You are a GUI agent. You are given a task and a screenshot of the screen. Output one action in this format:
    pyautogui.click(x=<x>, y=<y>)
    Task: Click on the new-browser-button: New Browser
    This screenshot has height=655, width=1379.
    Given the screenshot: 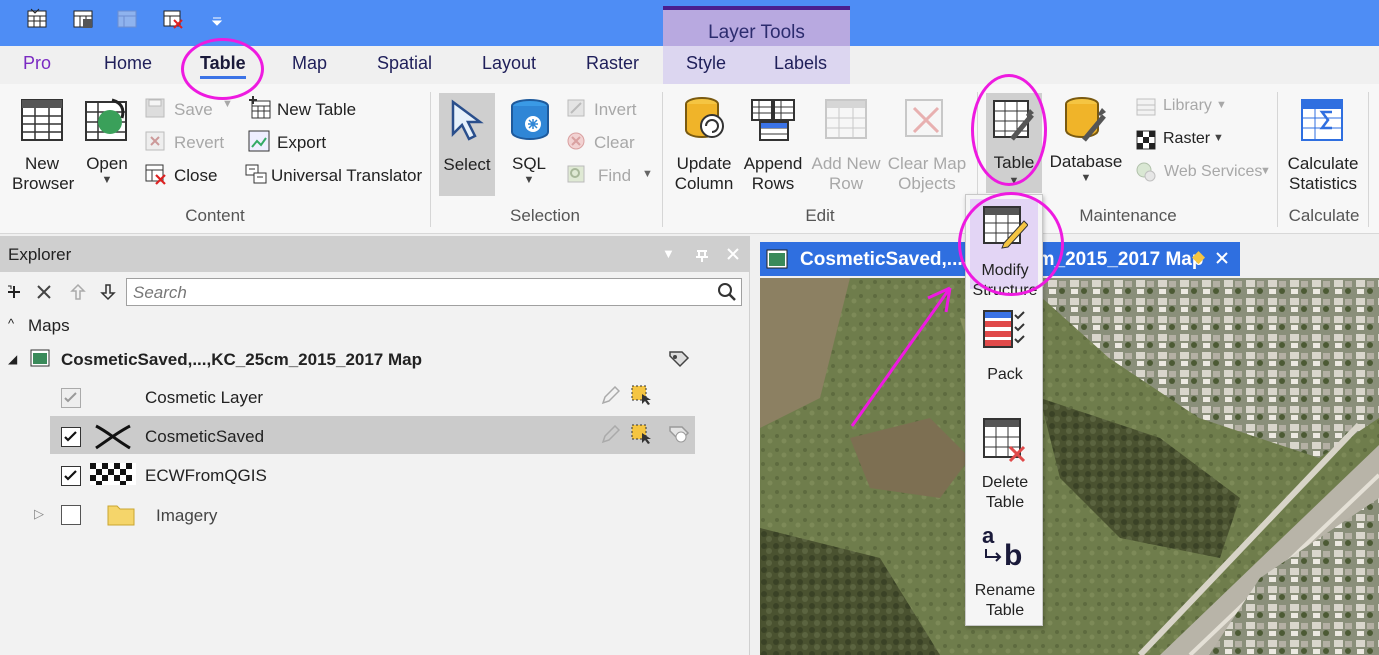 What is the action you would take?
    pyautogui.click(x=43, y=174)
    